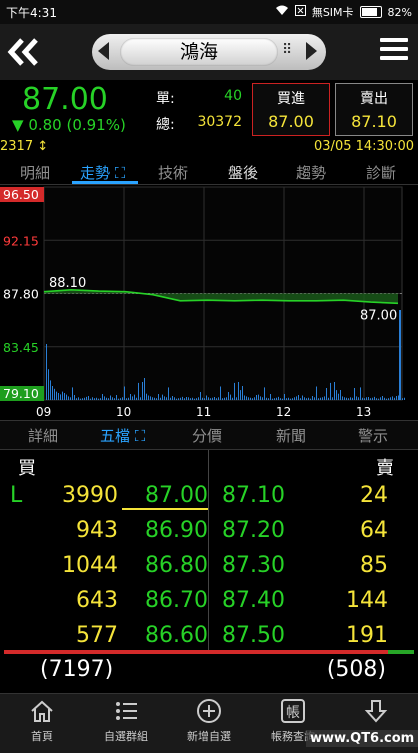 Image resolution: width=418 pixels, height=753 pixels. Describe the element at coordinates (165, 495) in the screenshot. I see `bid-price: 87.00` at that location.